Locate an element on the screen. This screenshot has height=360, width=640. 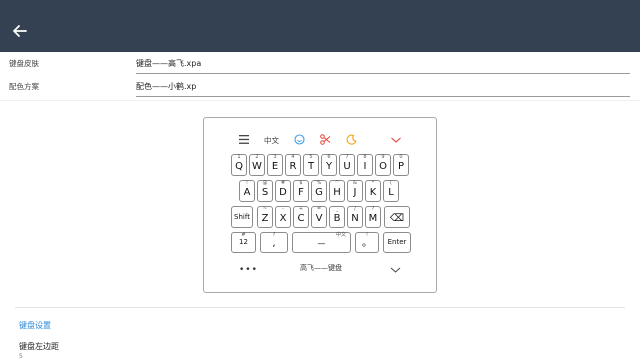
key-symbol: @ is located at coordinates (265, 183).